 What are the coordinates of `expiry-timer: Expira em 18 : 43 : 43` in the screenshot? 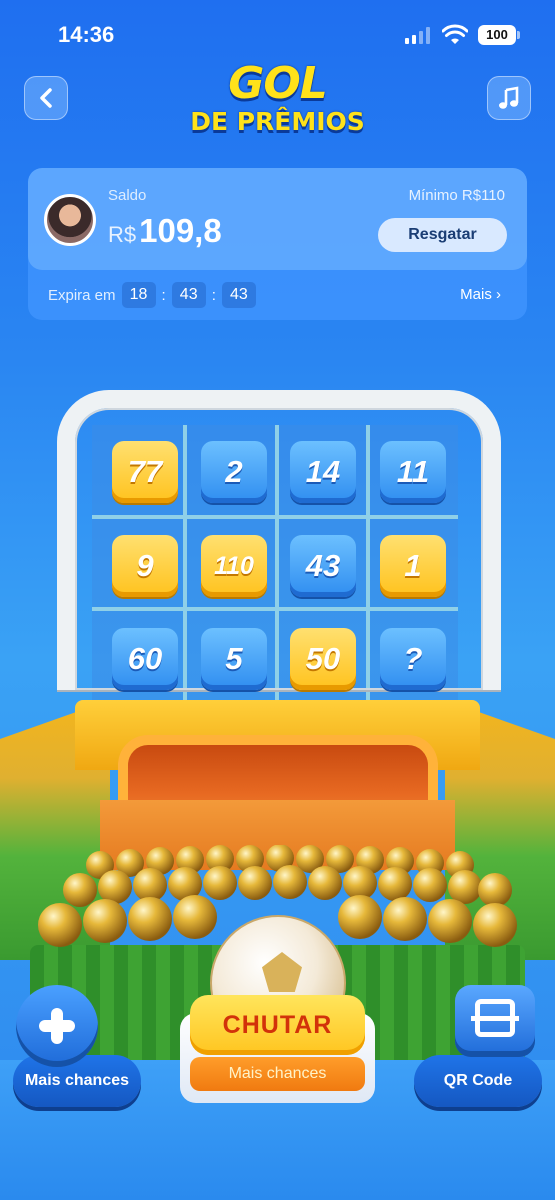 It's located at (152, 295).